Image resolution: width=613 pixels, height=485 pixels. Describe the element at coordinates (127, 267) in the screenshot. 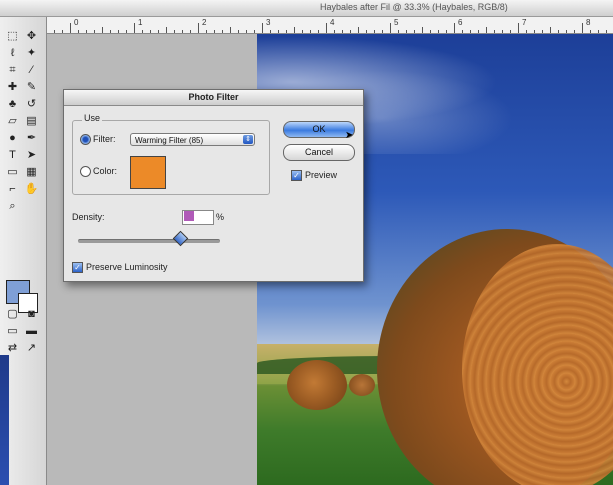

I see `preserve-luminosity-label: Preserve Luminosity` at that location.